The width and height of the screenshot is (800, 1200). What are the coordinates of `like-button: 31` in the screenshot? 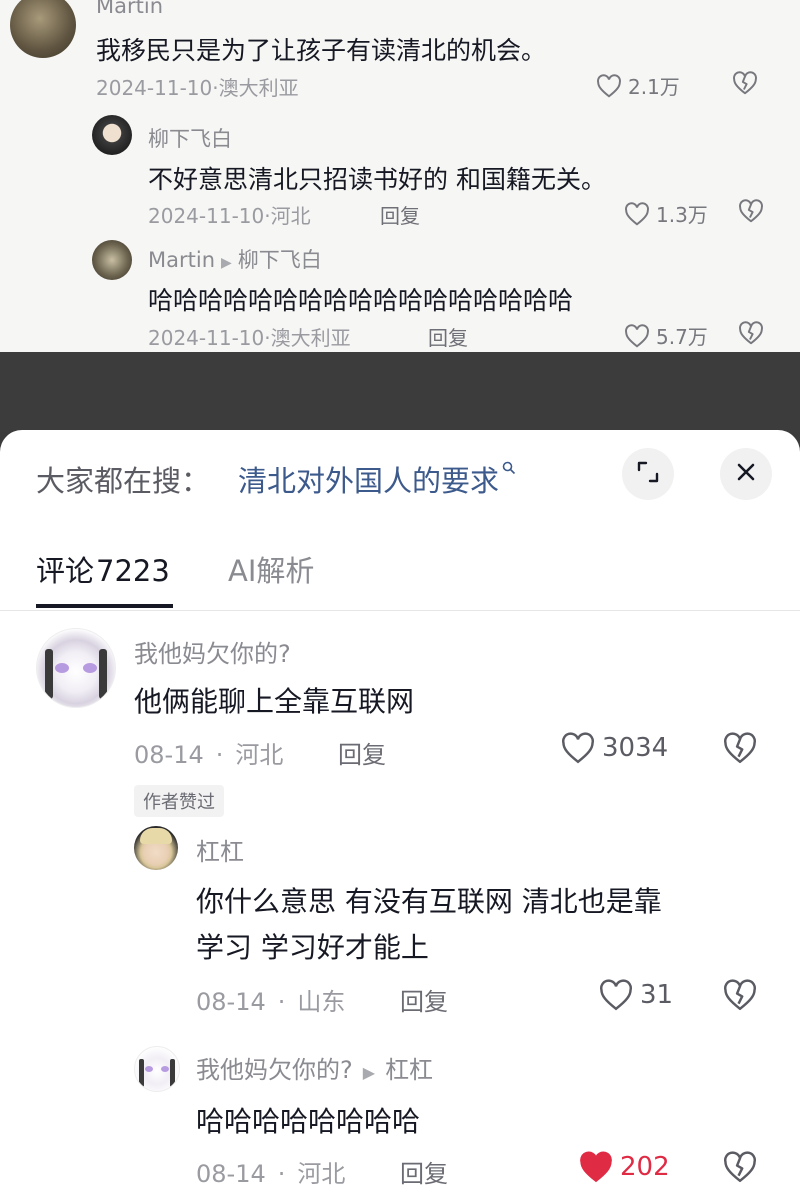 It's located at (635, 995).